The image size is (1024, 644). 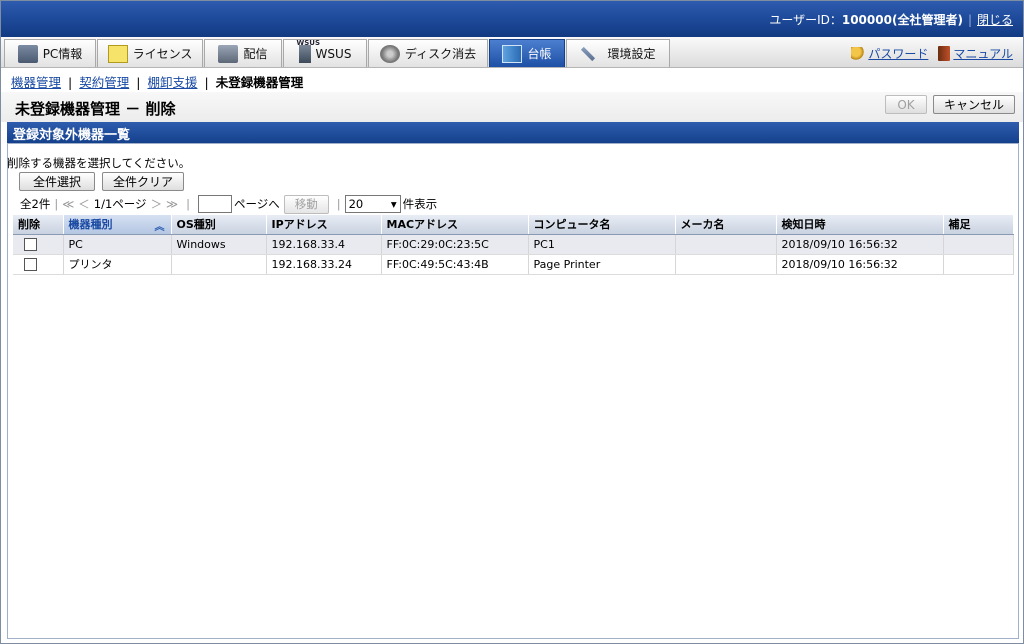 What do you see at coordinates (120, 204) in the screenshot?
I see `page-info: 1/1ページ` at bounding box center [120, 204].